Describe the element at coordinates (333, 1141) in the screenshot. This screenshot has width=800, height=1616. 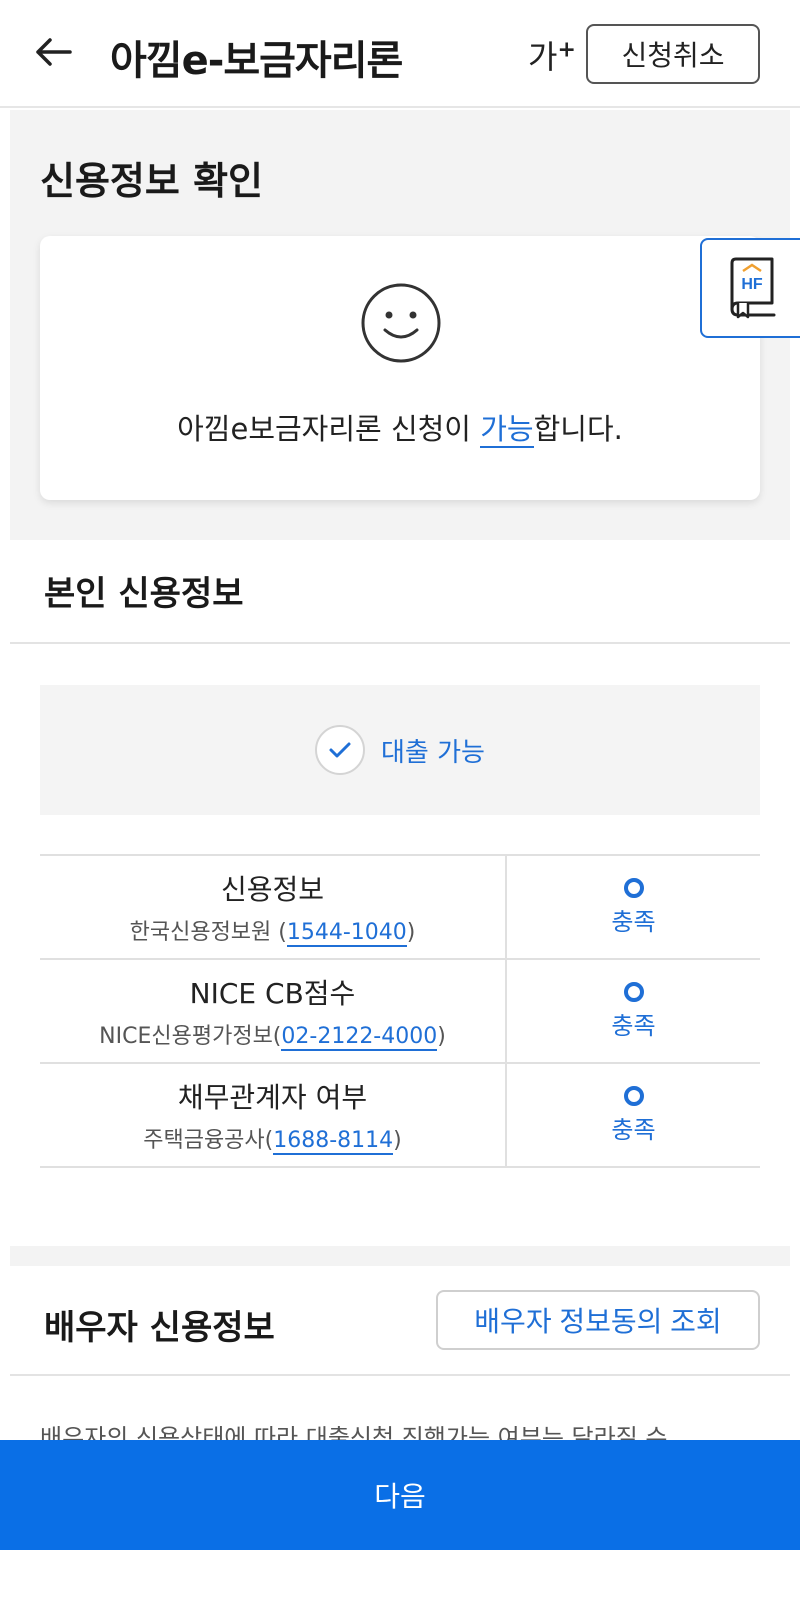
I see `phone-link: 1688-8114` at that location.